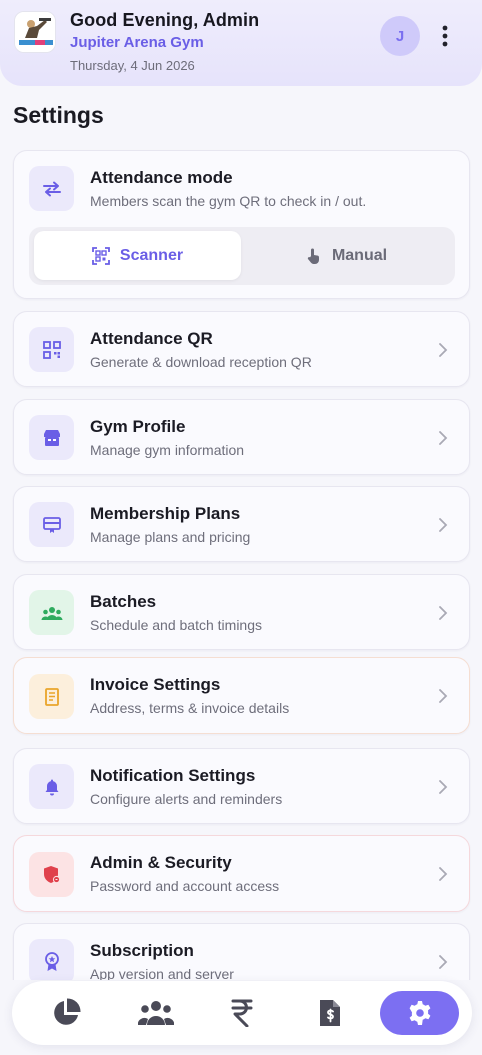 The height and width of the screenshot is (1055, 482). Describe the element at coordinates (137, 42) in the screenshot. I see `gym-name: Jupiter Arena Gym` at that location.